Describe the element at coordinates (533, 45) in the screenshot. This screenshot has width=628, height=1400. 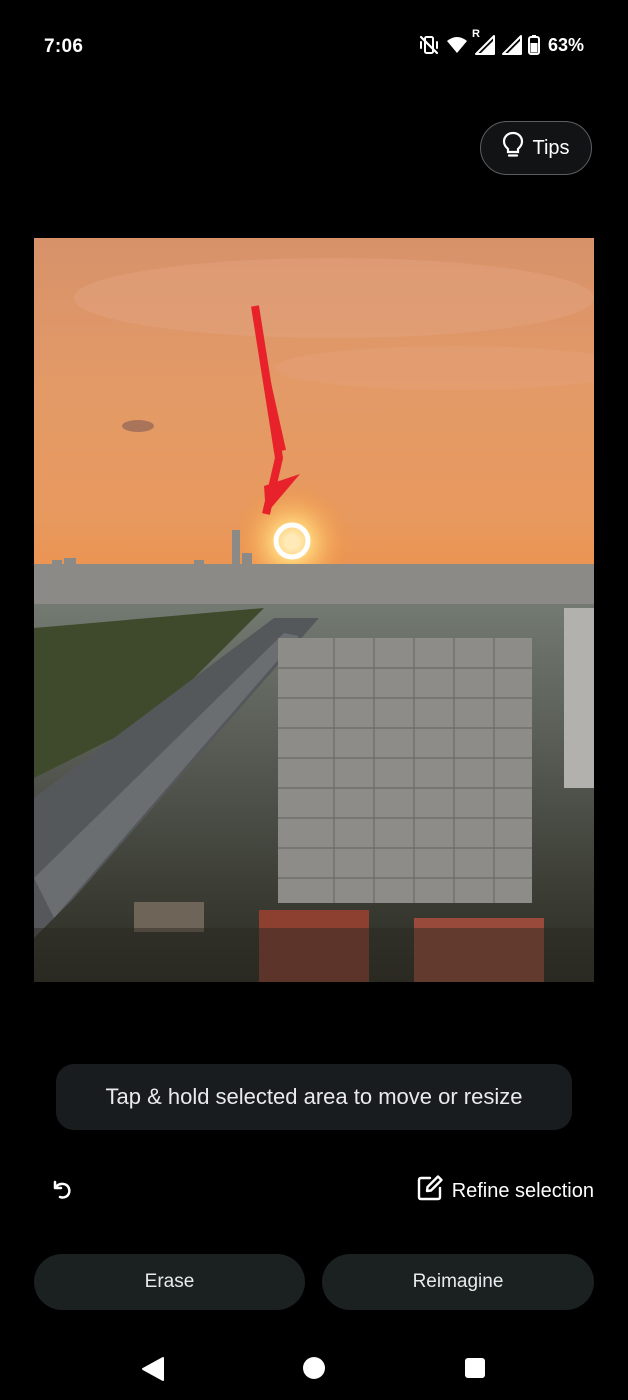
I see `battery-icon` at that location.